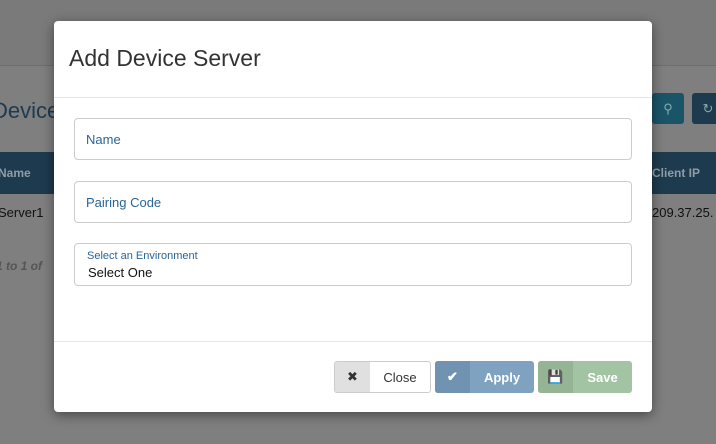 Image resolution: width=716 pixels, height=444 pixels. Describe the element at coordinates (676, 173) in the screenshot. I see `header-client-ip: Client IP` at that location.